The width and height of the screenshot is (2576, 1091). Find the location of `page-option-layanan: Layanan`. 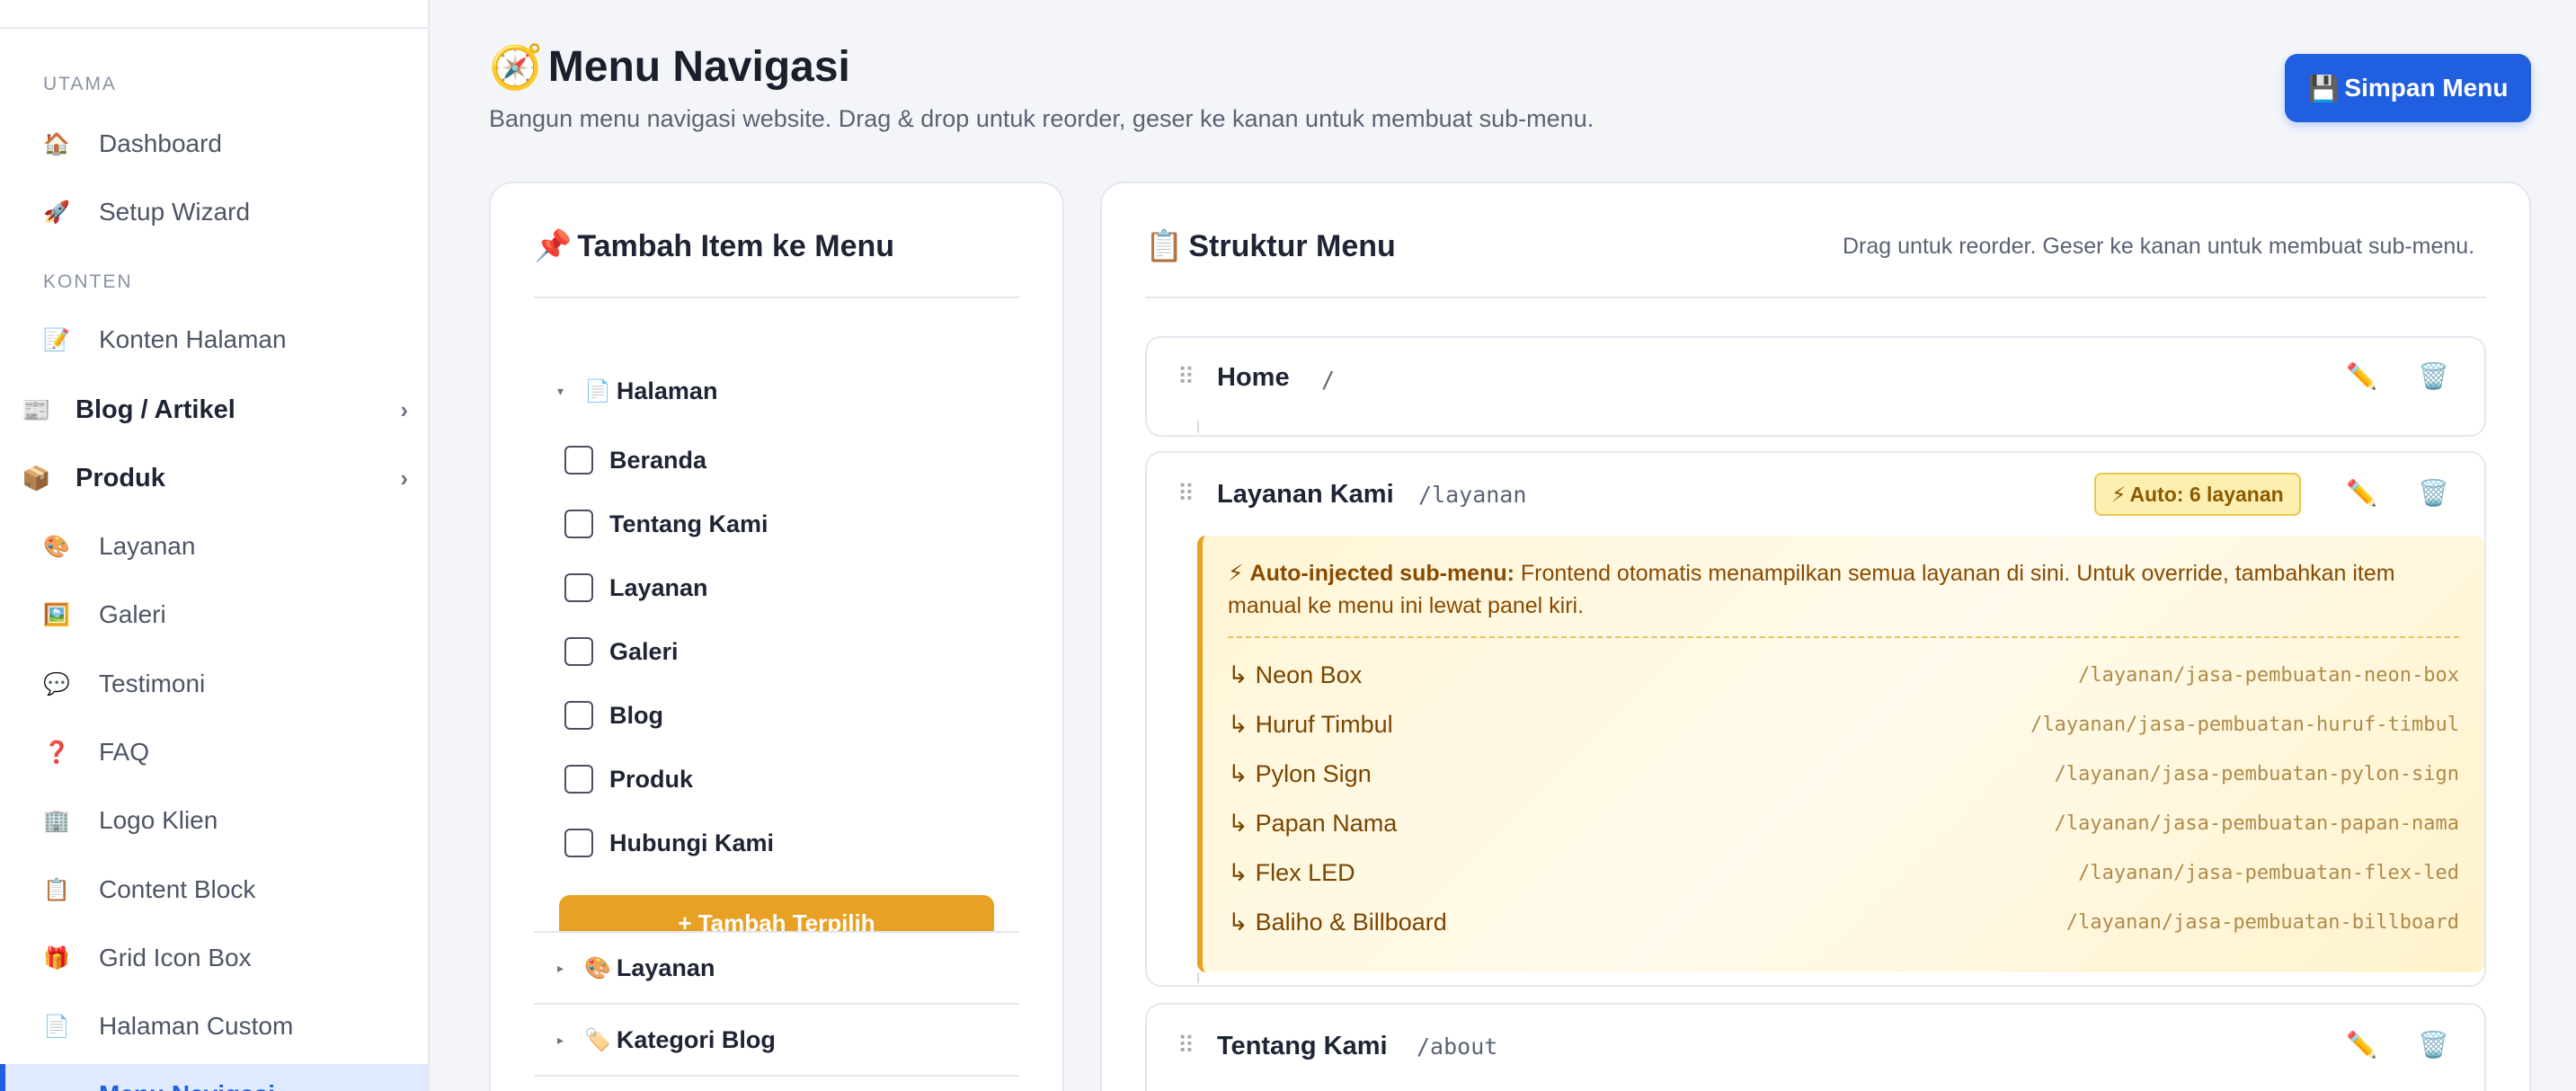

page-option-layanan: Layanan is located at coordinates (636, 587).